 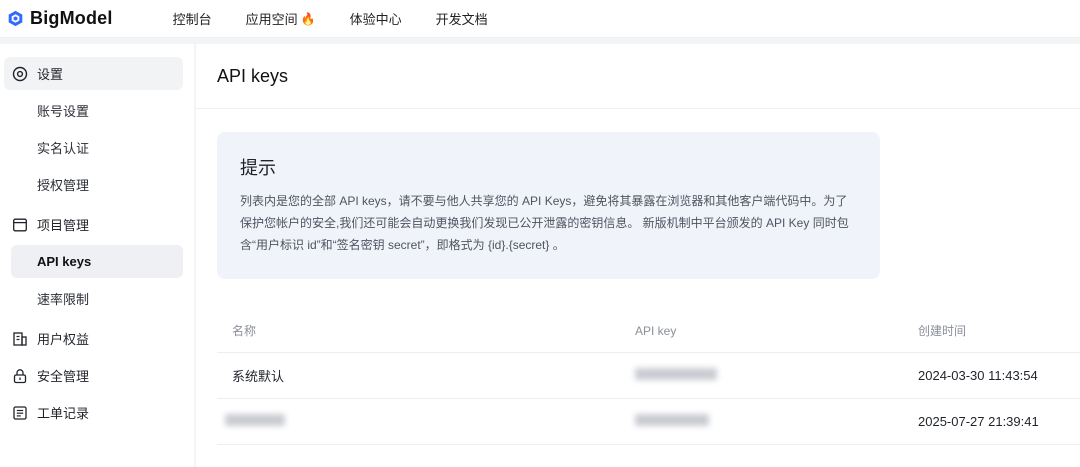 What do you see at coordinates (93, 412) in the screenshot?
I see `sidebar-item-tickets: 工单记录` at bounding box center [93, 412].